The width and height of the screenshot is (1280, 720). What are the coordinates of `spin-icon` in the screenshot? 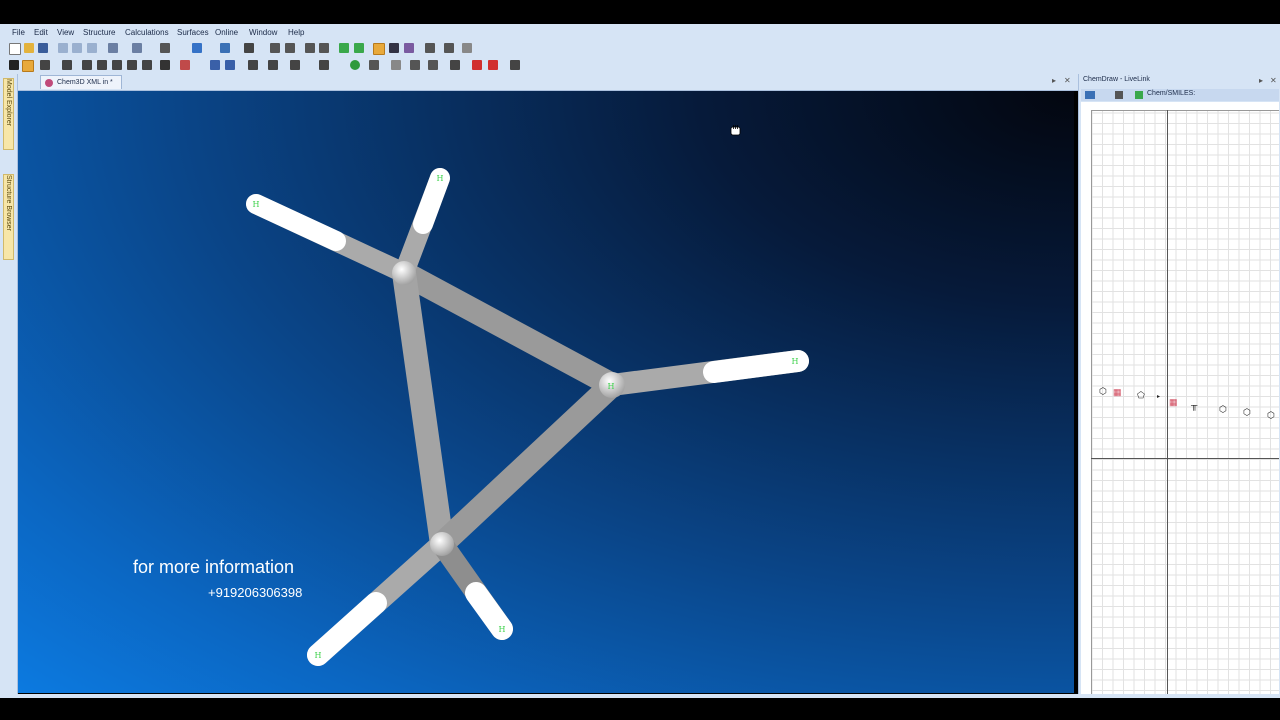 It's located at (396, 65).